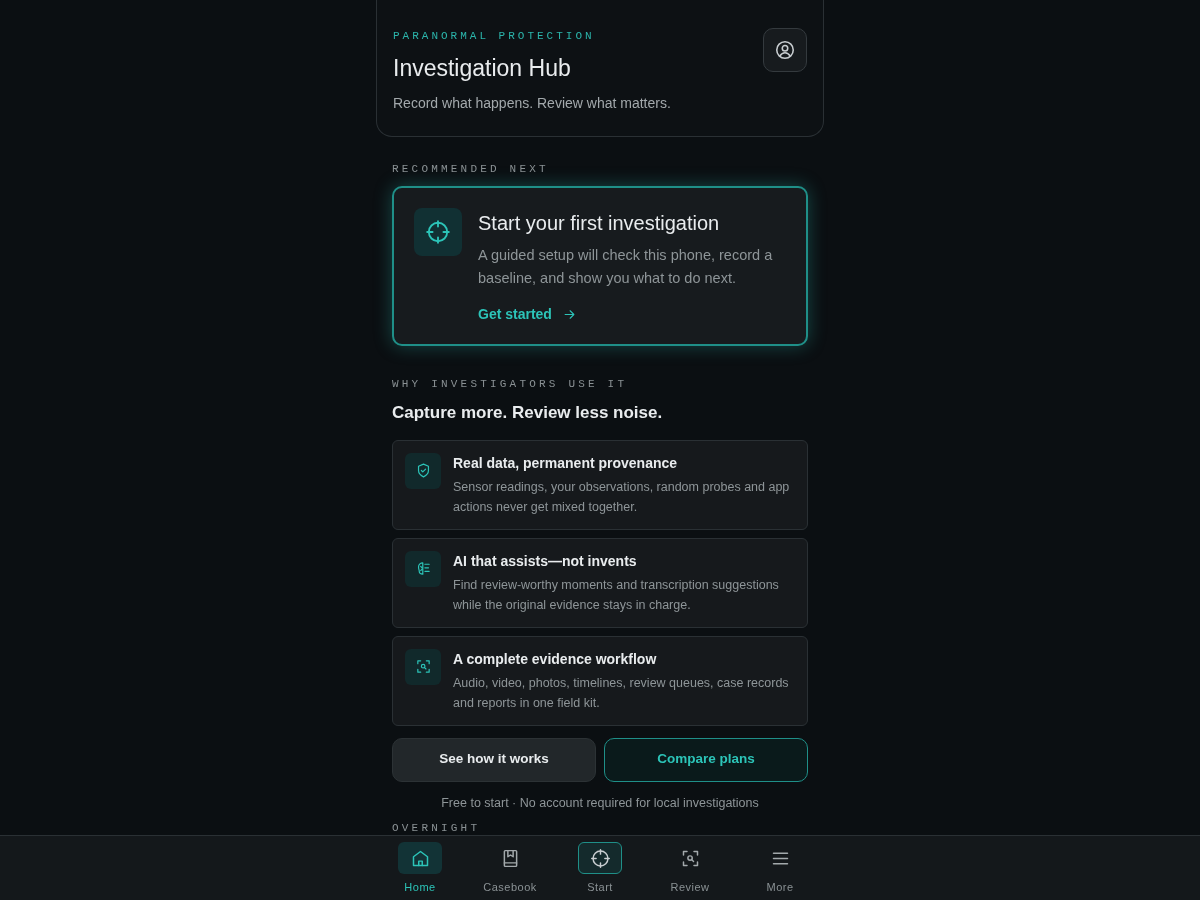  Describe the element at coordinates (527, 314) in the screenshot. I see `get-started-link: Get started` at that location.